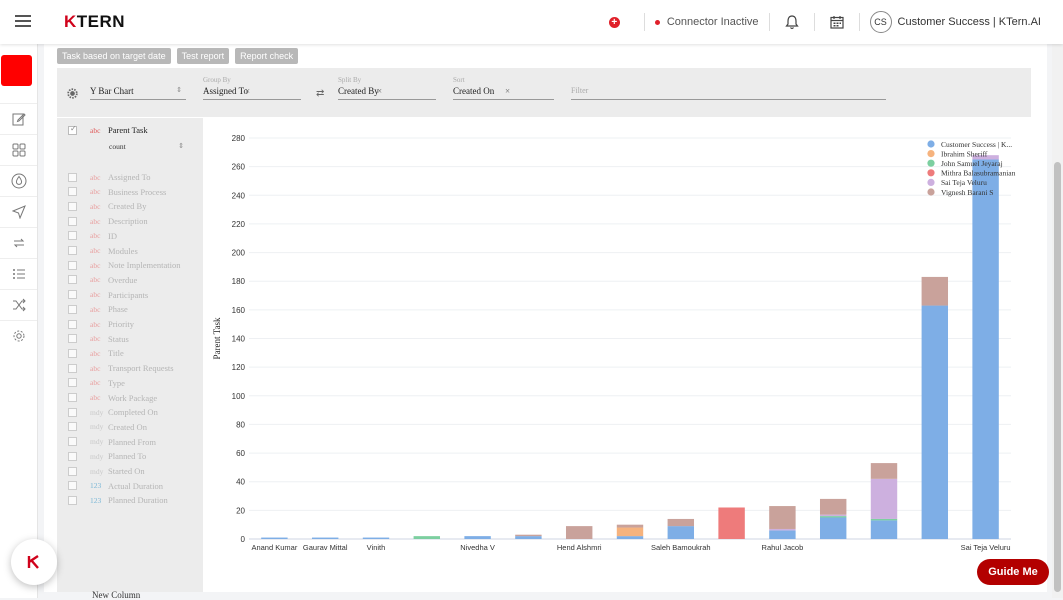  Describe the element at coordinates (1013, 572) in the screenshot. I see `guide-me-button: Guide Me` at that location.